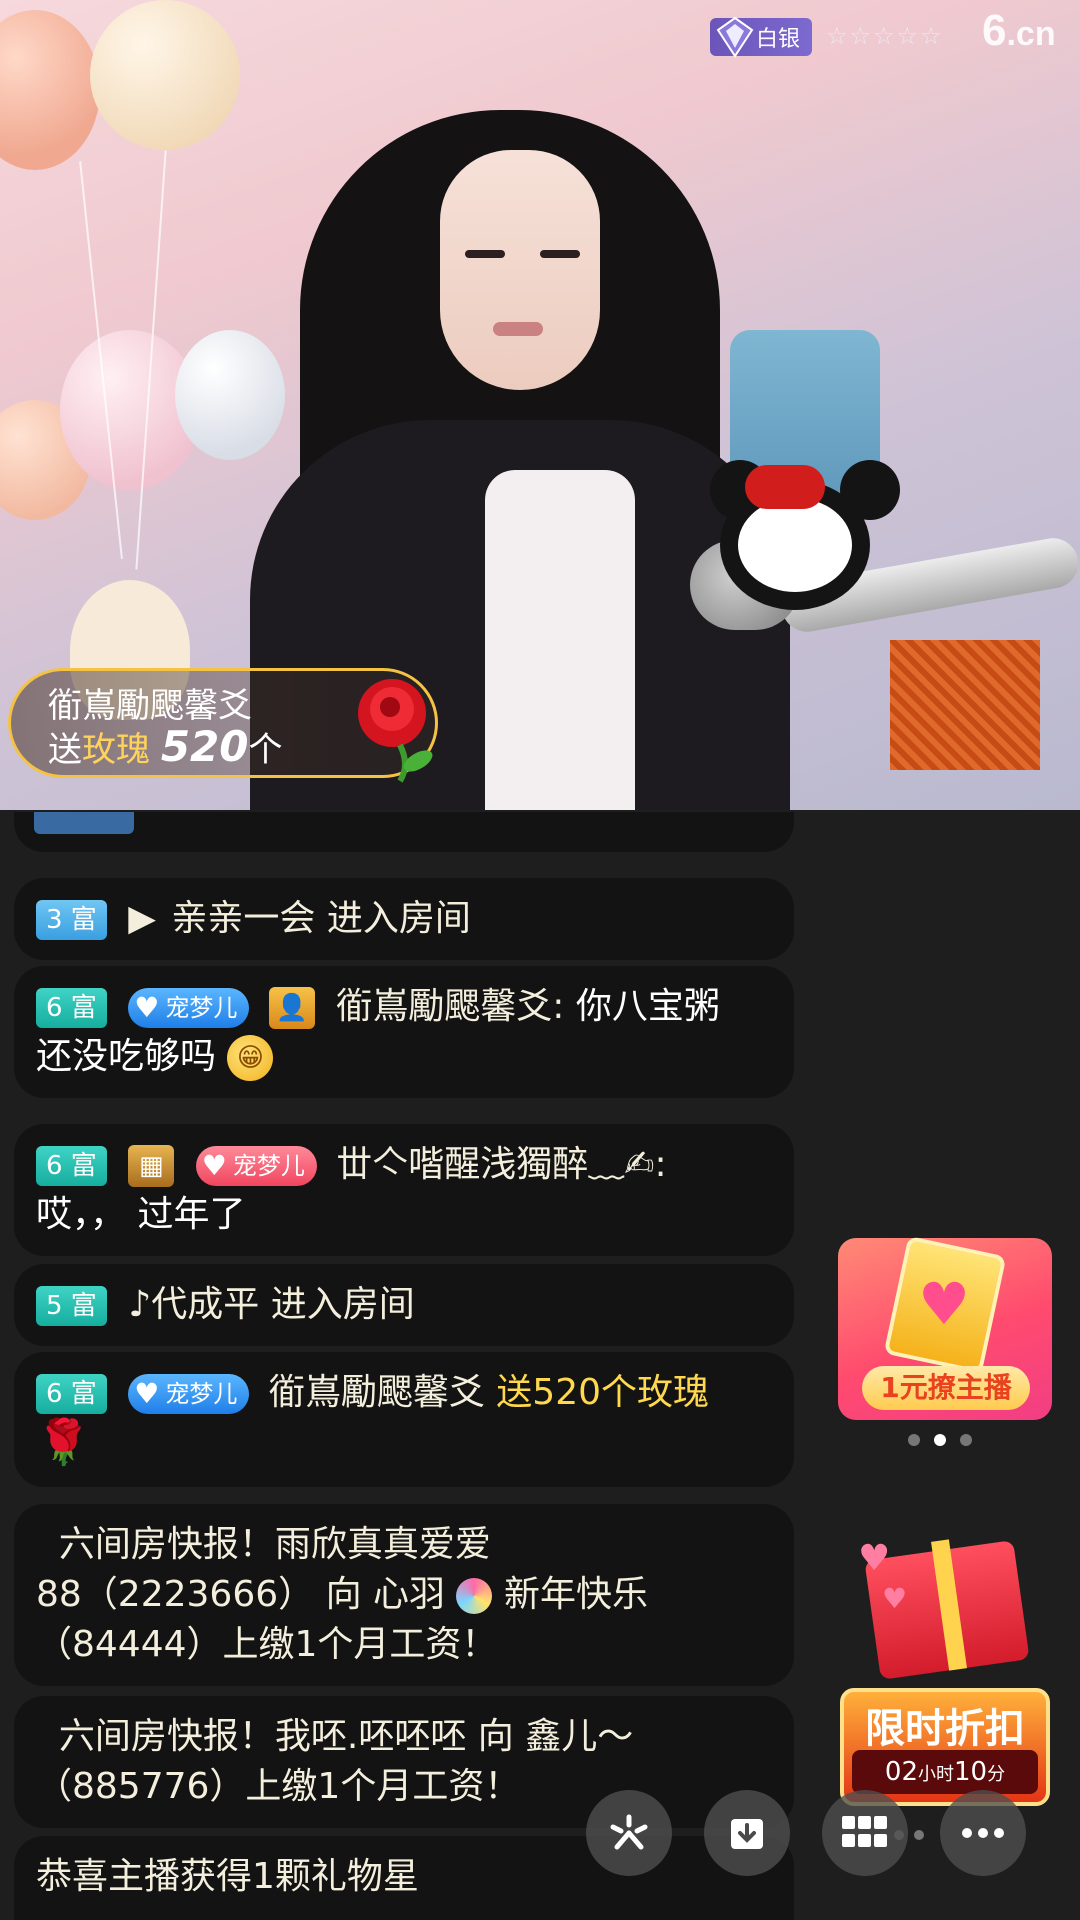 The height and width of the screenshot is (1920, 1080). Describe the element at coordinates (71, 920) in the screenshot. I see `wealth-level-badge: 3 富` at that location.